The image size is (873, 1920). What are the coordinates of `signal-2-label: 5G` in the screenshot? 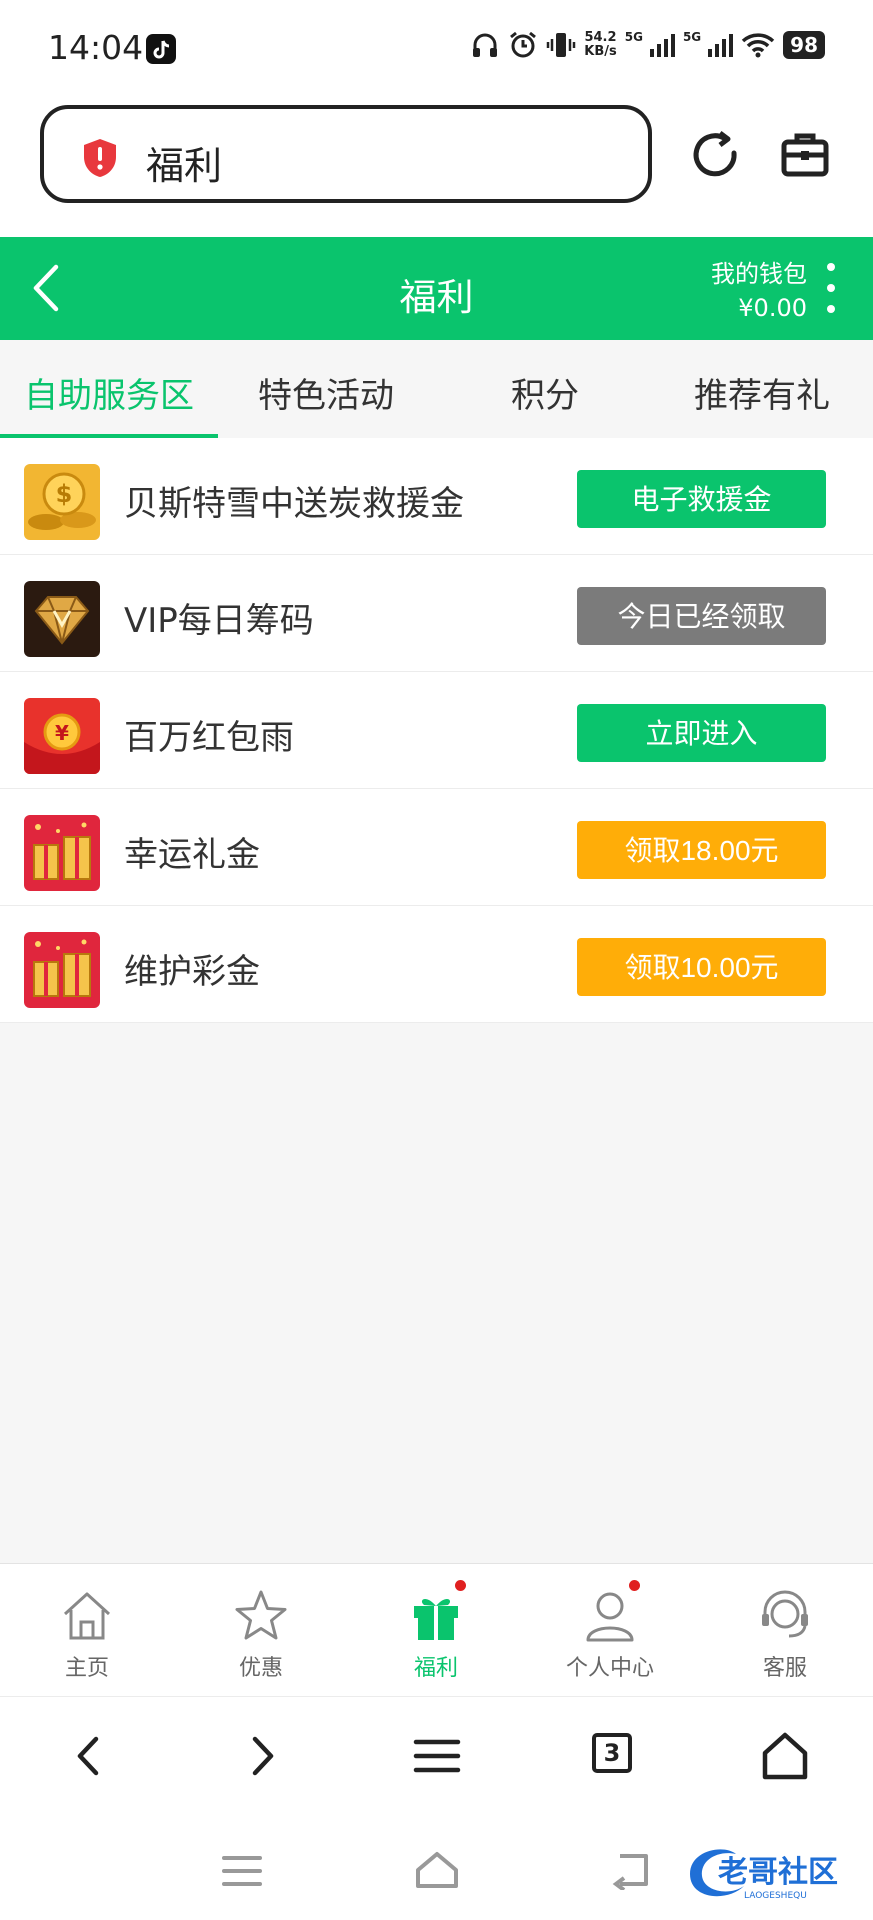 It's located at (692, 37).